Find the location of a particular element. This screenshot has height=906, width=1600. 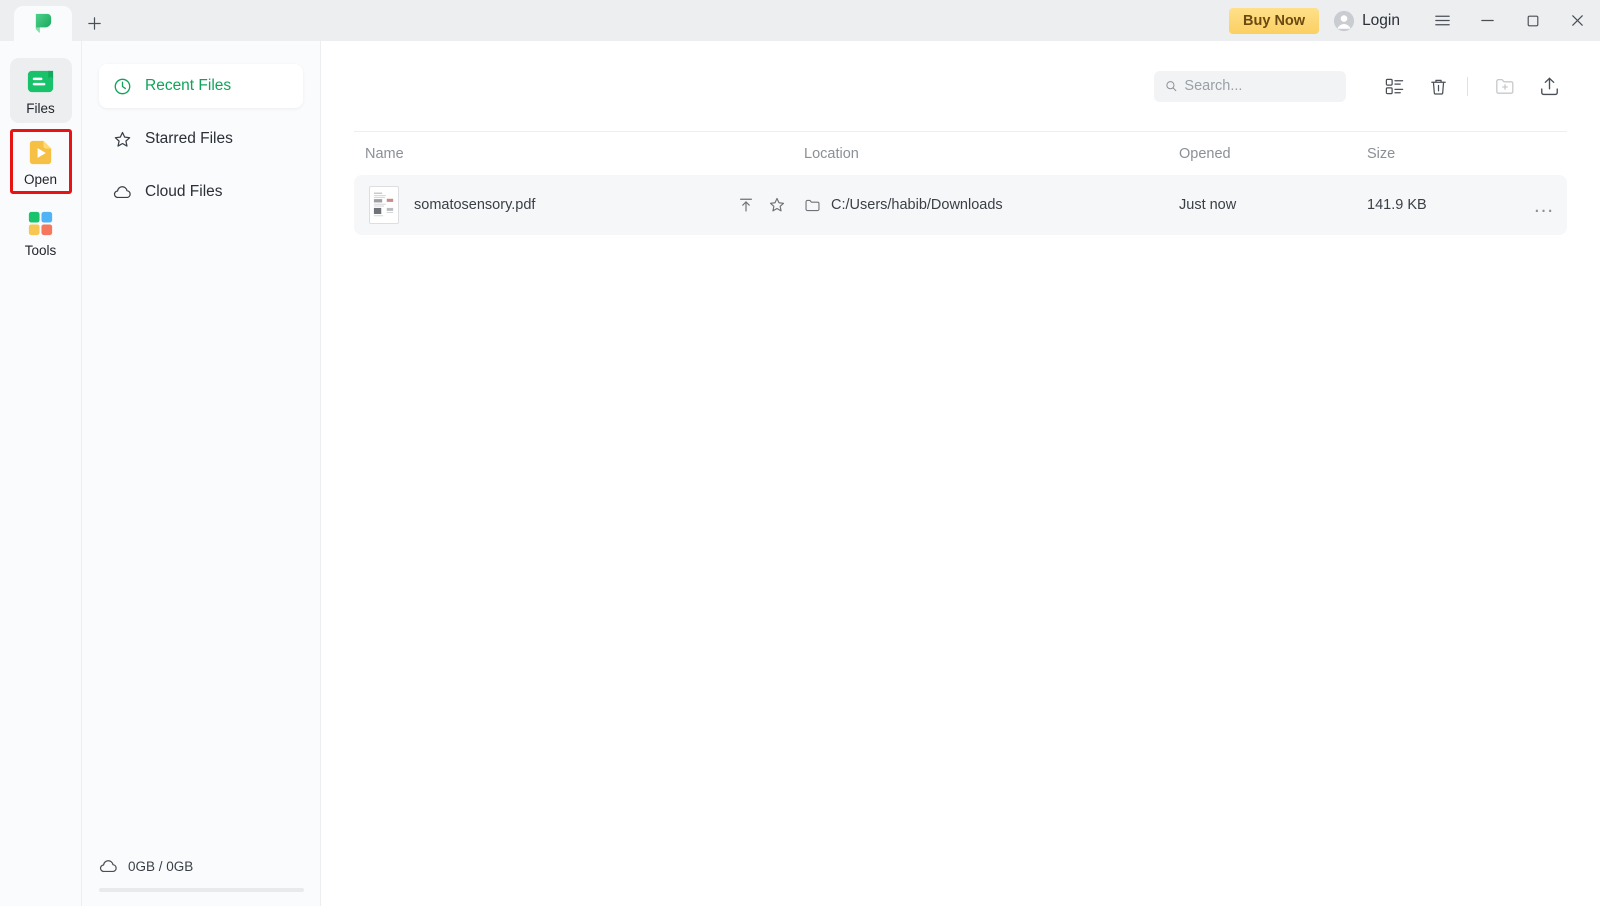

rail-label-files: Files is located at coordinates (40, 108).